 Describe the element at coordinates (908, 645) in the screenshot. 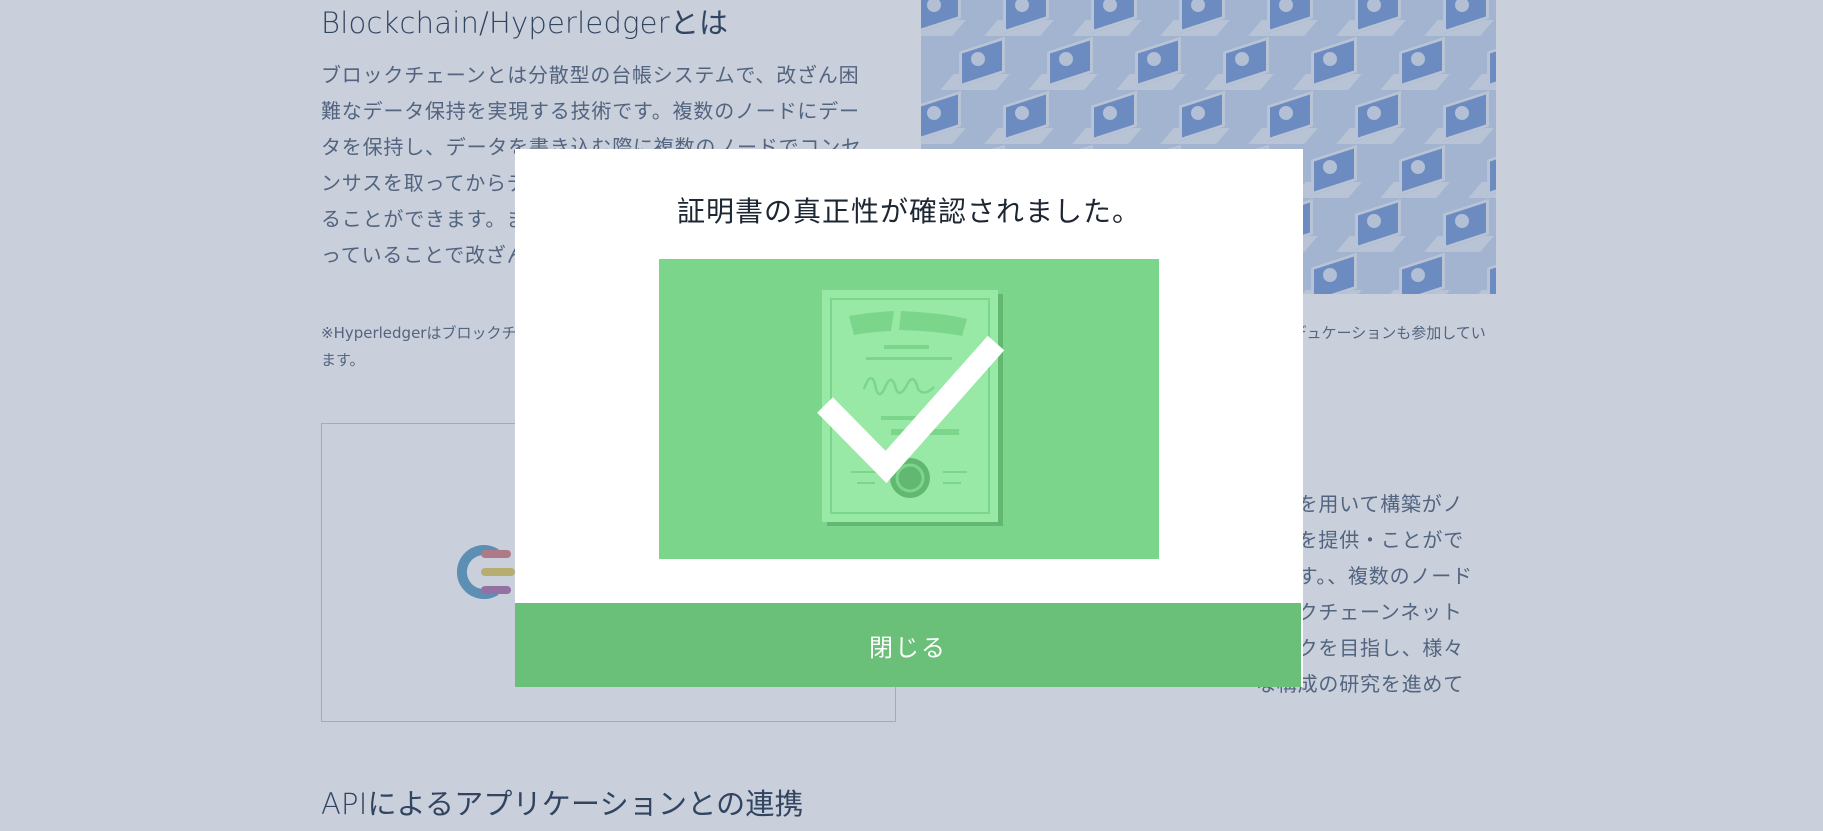

I see `close-button: 閉じる` at that location.